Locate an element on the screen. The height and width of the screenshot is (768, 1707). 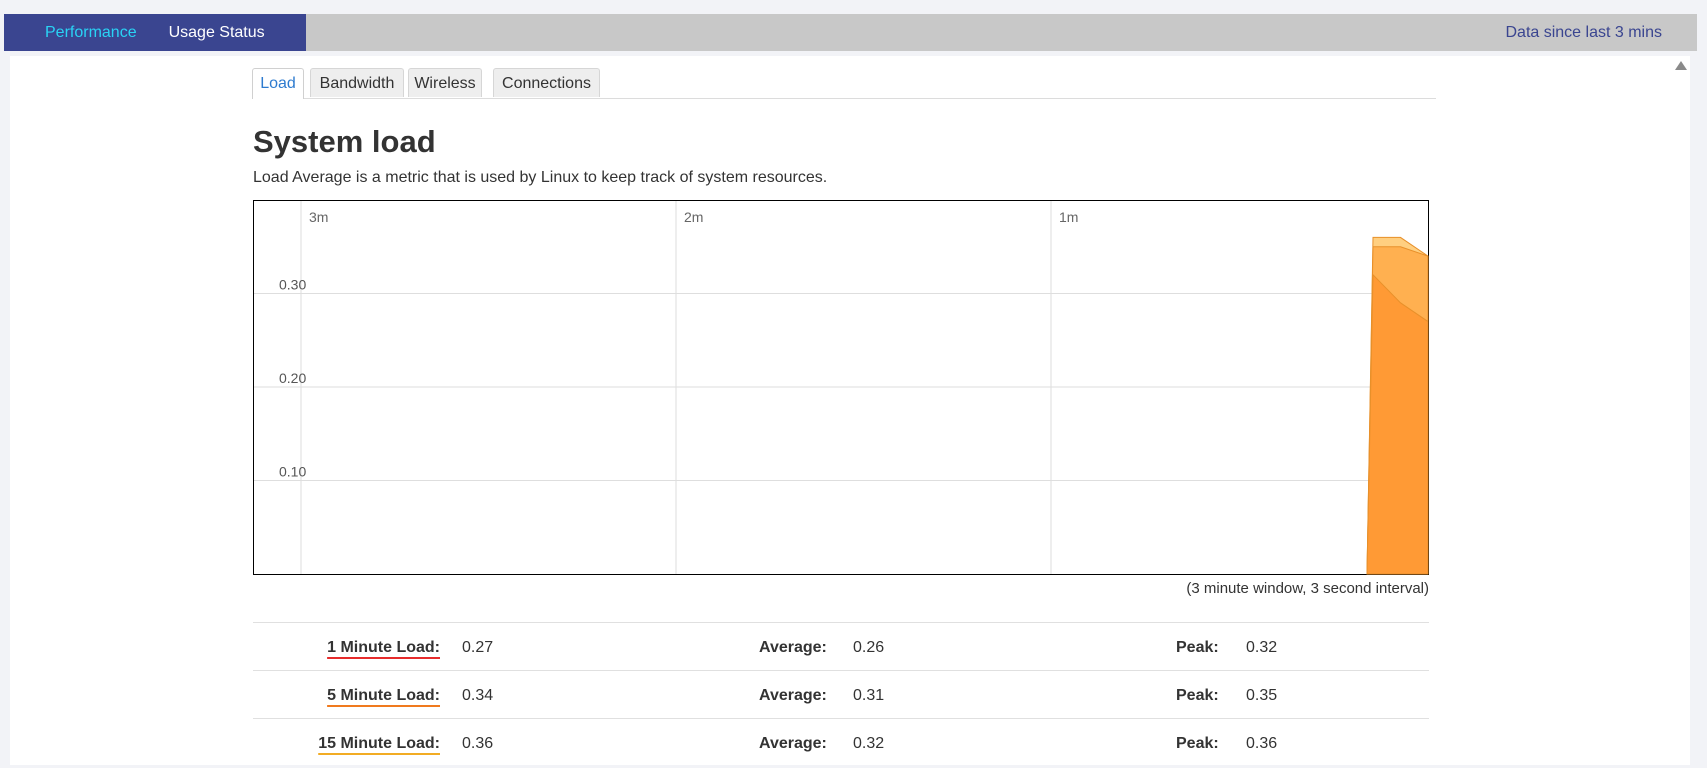
chart-y-tick: 0.30 is located at coordinates (292, 285).